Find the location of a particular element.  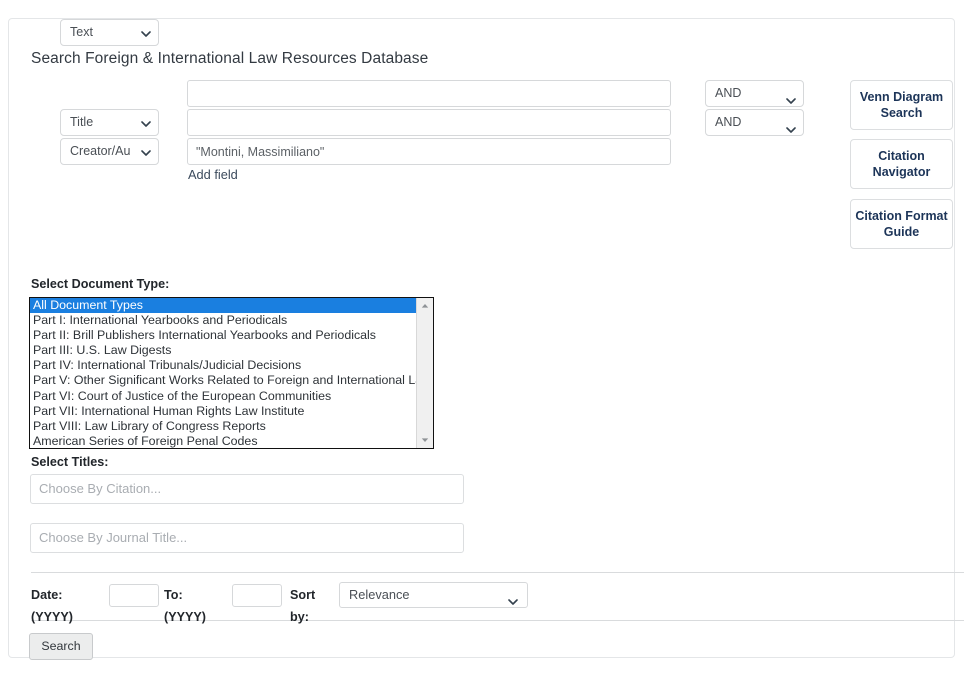

field-type-select-3-label: Creator/Au is located at coordinates (100, 151).